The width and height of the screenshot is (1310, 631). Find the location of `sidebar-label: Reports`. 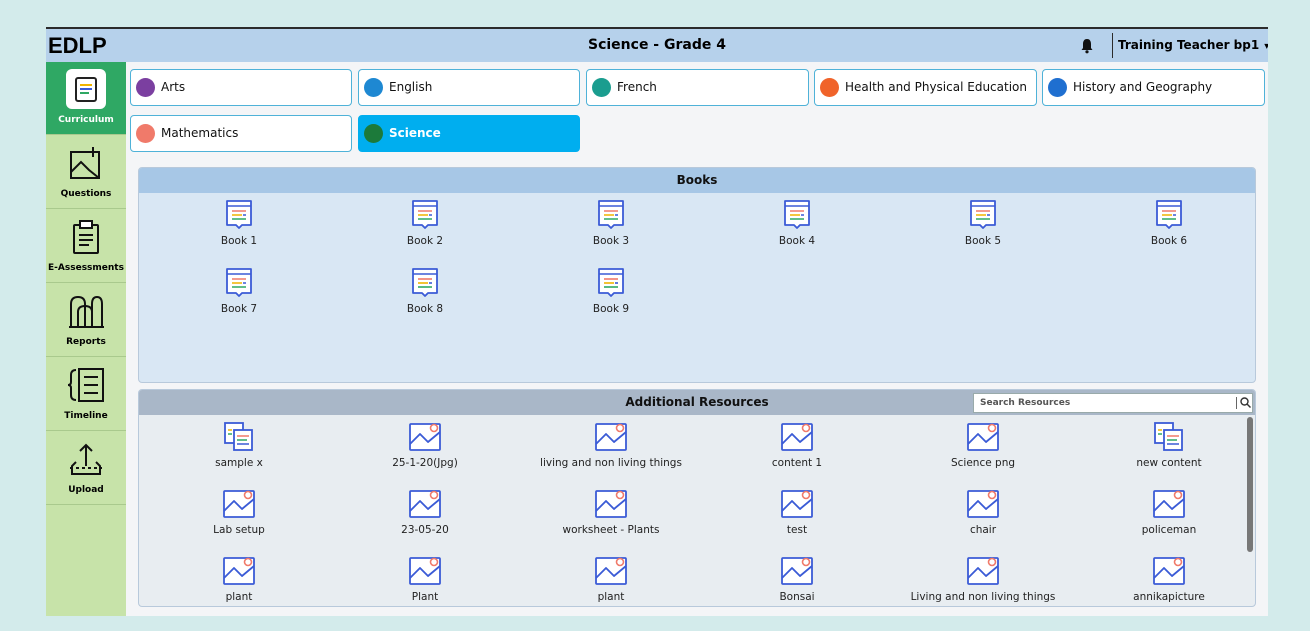

sidebar-label: Reports is located at coordinates (86, 342).